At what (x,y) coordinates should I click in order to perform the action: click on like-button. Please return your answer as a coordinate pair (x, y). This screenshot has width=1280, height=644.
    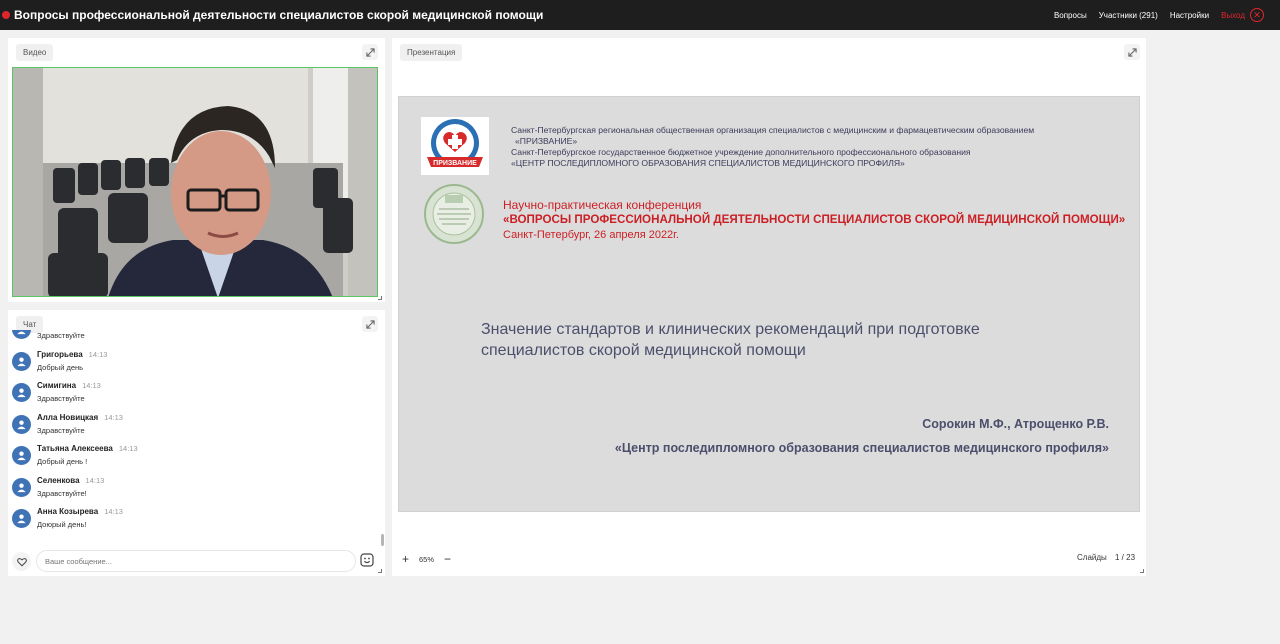
    Looking at the image, I should click on (21, 561).